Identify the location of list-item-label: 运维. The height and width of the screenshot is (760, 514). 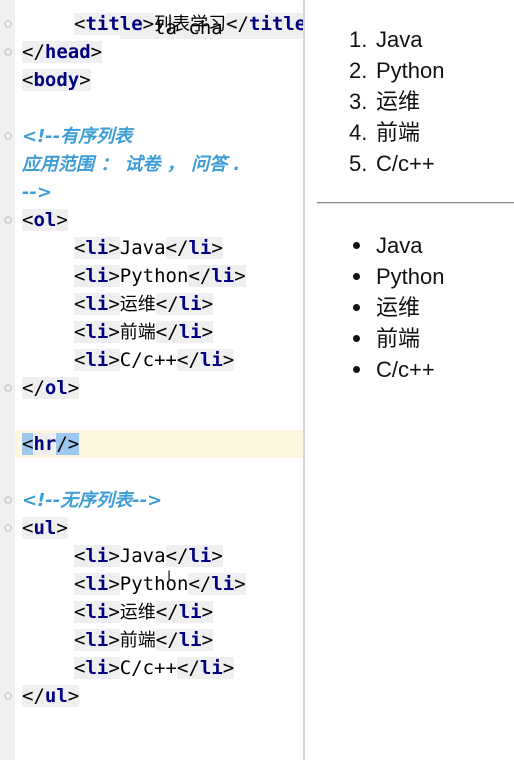
(398, 101).